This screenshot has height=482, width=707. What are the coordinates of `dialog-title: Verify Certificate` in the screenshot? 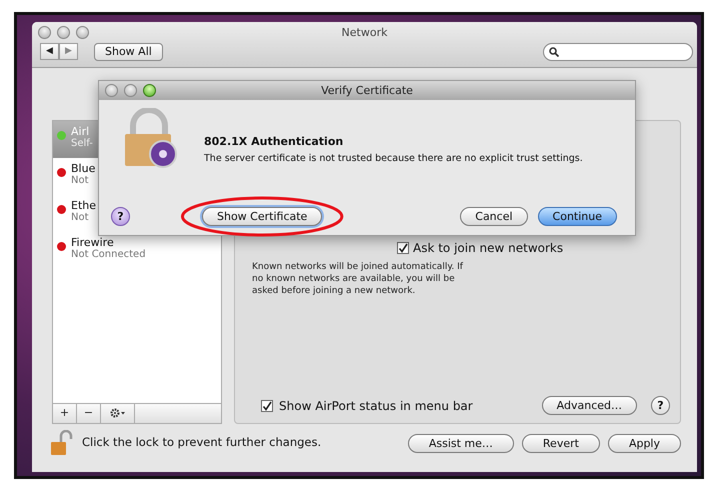 It's located at (367, 90).